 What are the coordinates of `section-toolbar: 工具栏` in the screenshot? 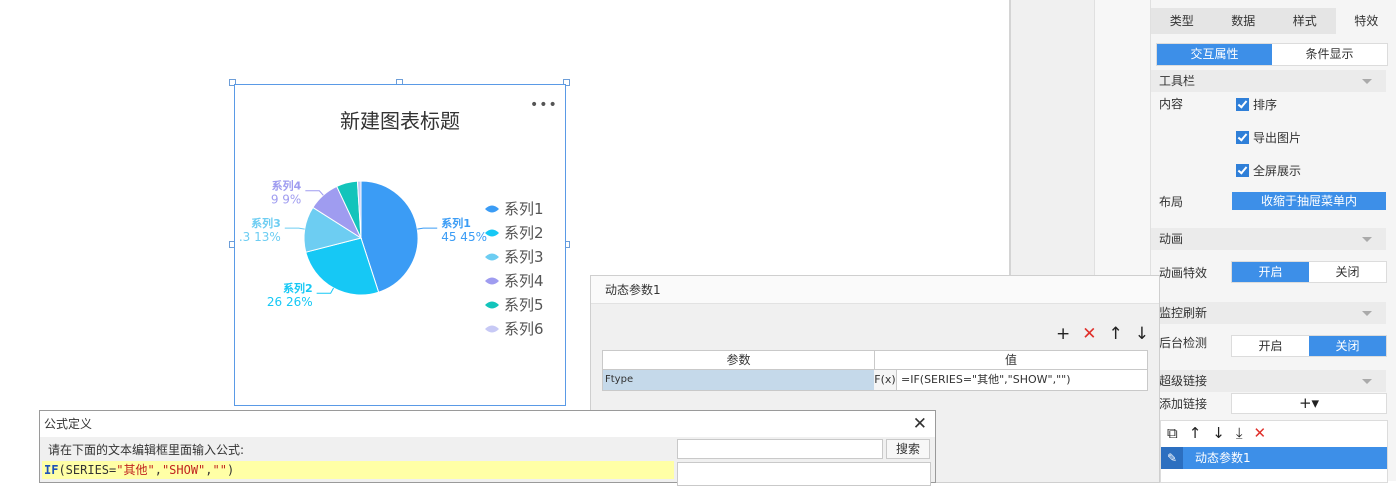 It's located at (1268, 81).